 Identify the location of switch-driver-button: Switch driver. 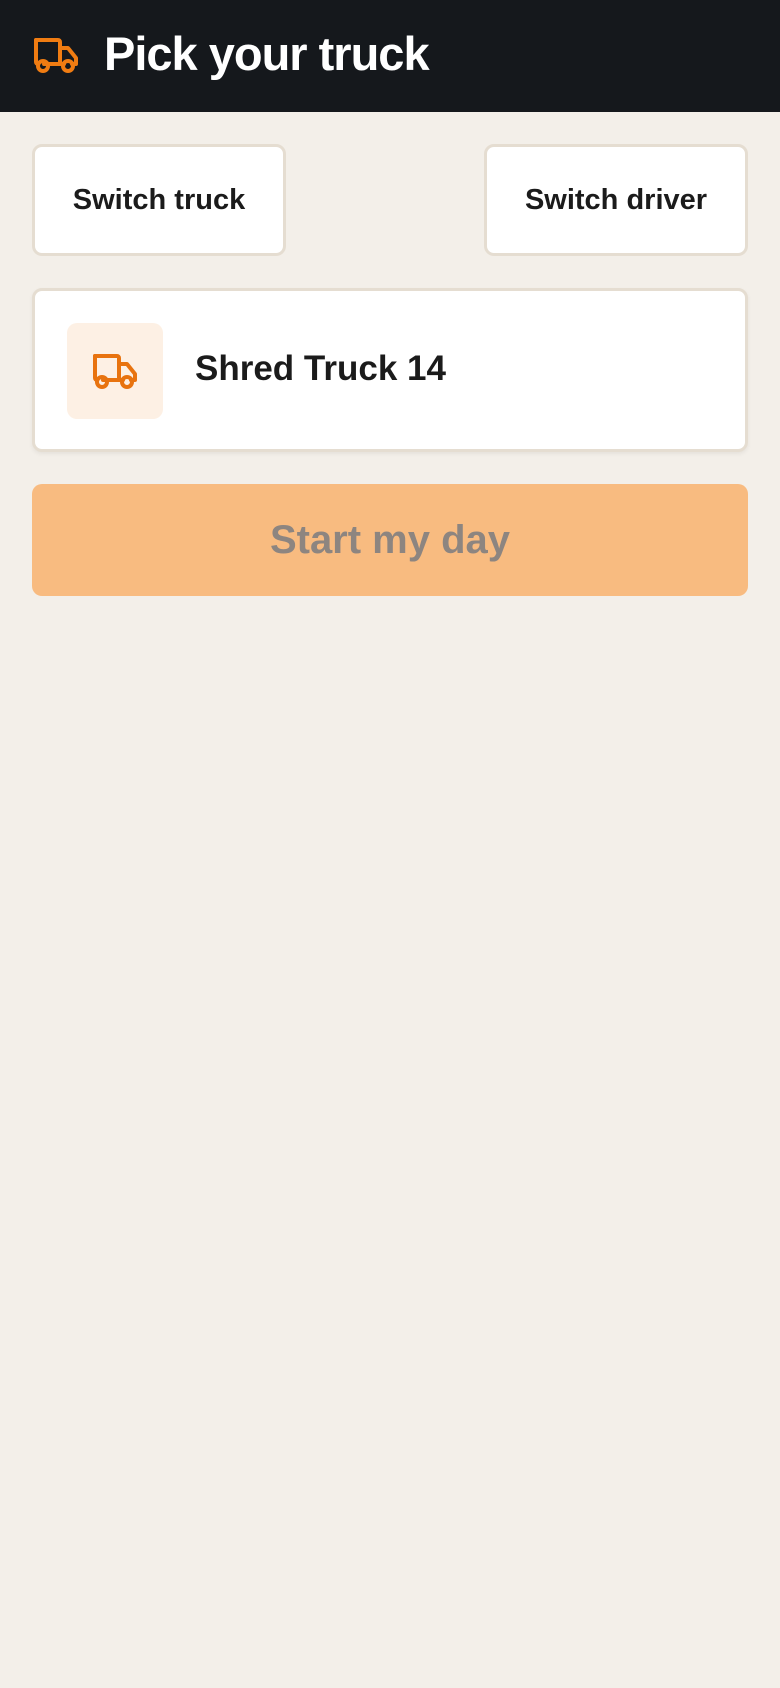
(616, 200).